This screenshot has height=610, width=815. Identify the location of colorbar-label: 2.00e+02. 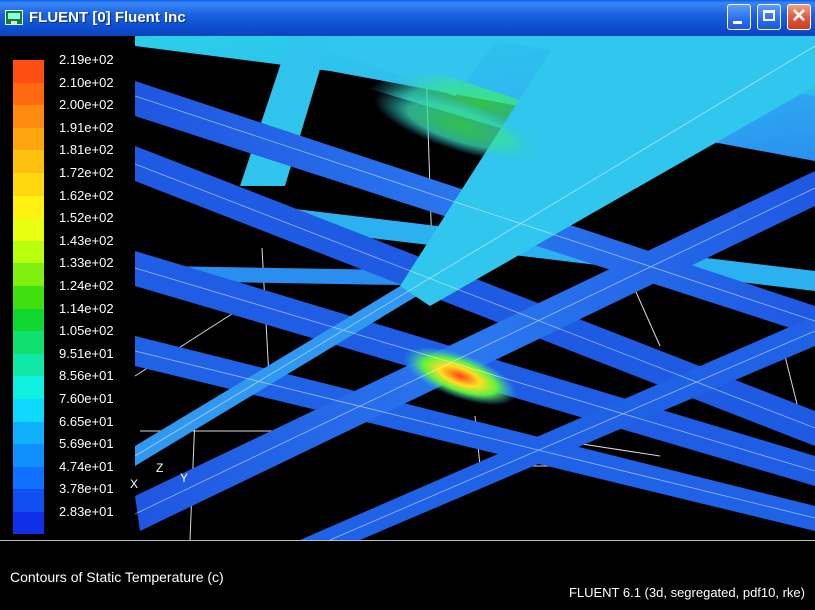
(86, 105).